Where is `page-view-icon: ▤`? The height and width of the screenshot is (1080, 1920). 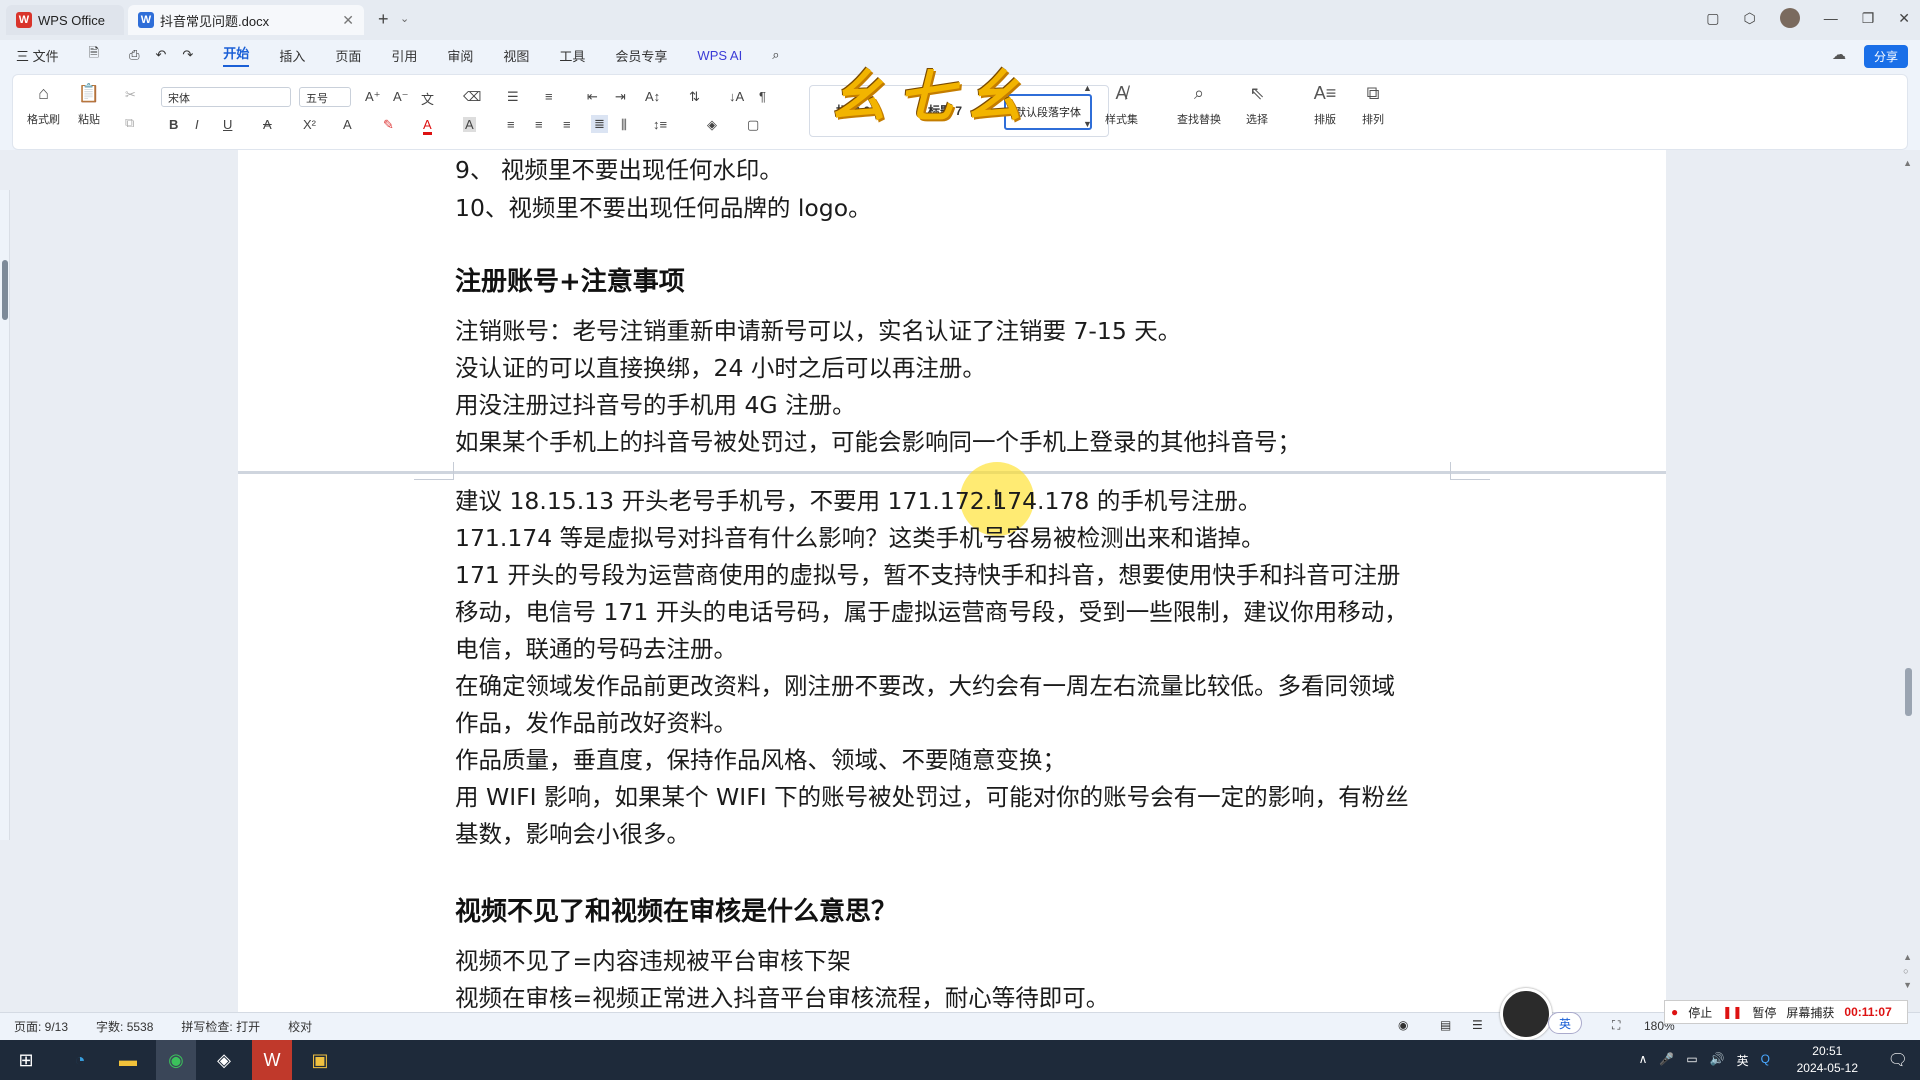
page-view-icon: ▤ is located at coordinates (1445, 1025).